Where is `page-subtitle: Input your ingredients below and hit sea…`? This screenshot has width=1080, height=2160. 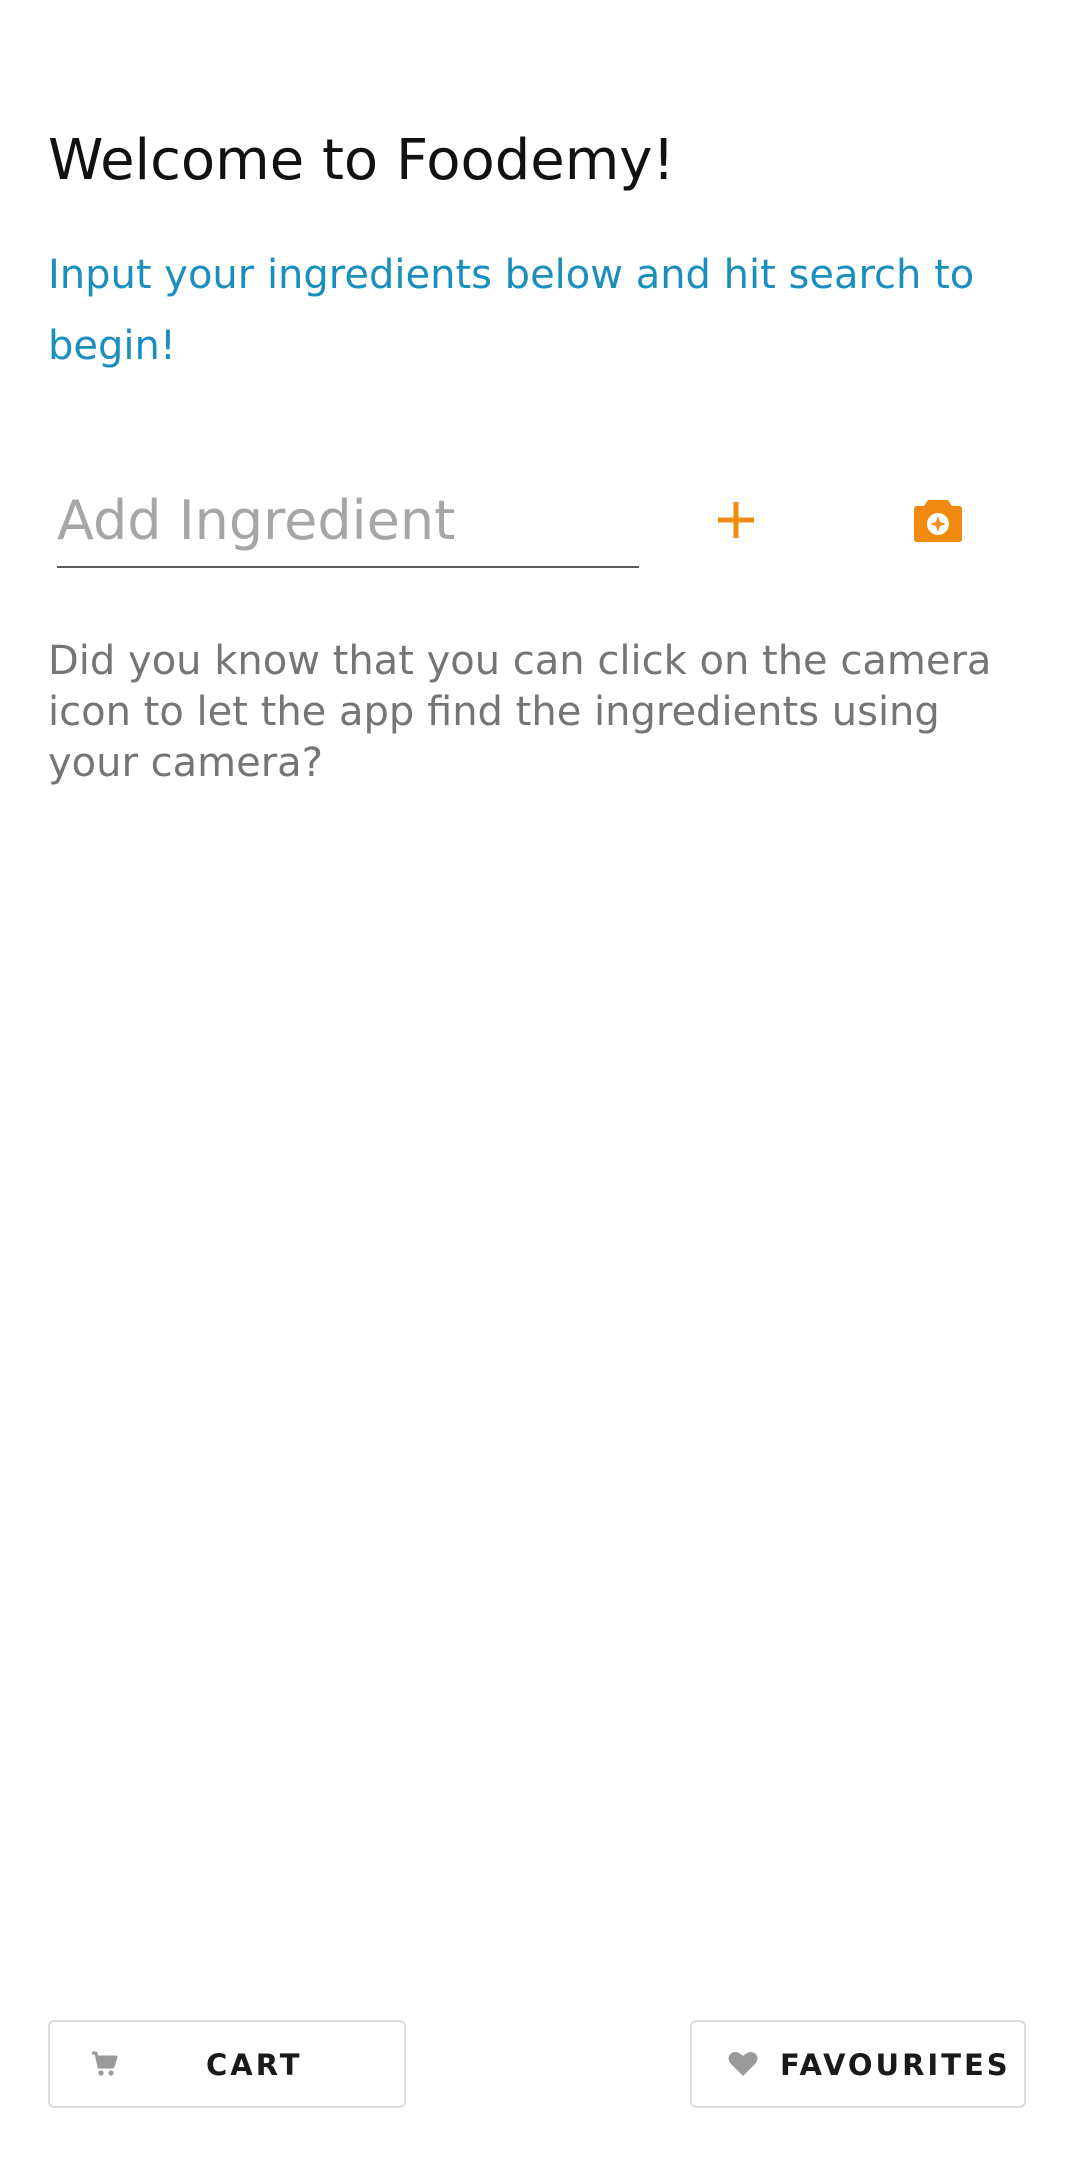 page-subtitle: Input your ingredients below and hit sea… is located at coordinates (511, 310).